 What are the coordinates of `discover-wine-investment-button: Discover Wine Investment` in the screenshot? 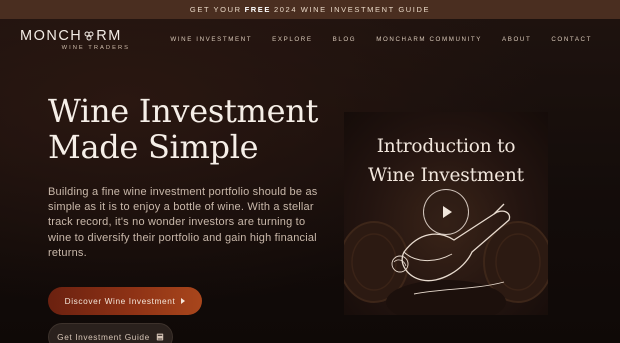 It's located at (125, 301).